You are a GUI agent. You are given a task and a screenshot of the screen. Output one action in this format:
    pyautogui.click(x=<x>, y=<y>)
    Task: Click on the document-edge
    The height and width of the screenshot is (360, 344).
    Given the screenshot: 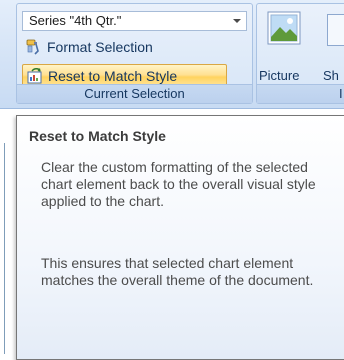 What is the action you would take?
    pyautogui.click(x=4, y=248)
    